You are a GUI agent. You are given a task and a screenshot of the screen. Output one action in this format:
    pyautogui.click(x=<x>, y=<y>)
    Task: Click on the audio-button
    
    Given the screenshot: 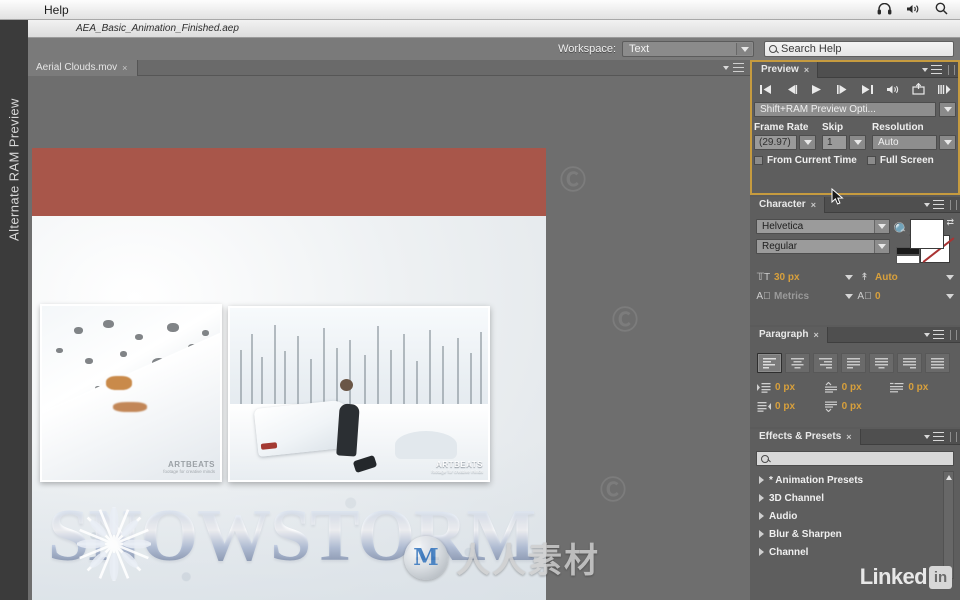 What is the action you would take?
    pyautogui.click(x=893, y=89)
    